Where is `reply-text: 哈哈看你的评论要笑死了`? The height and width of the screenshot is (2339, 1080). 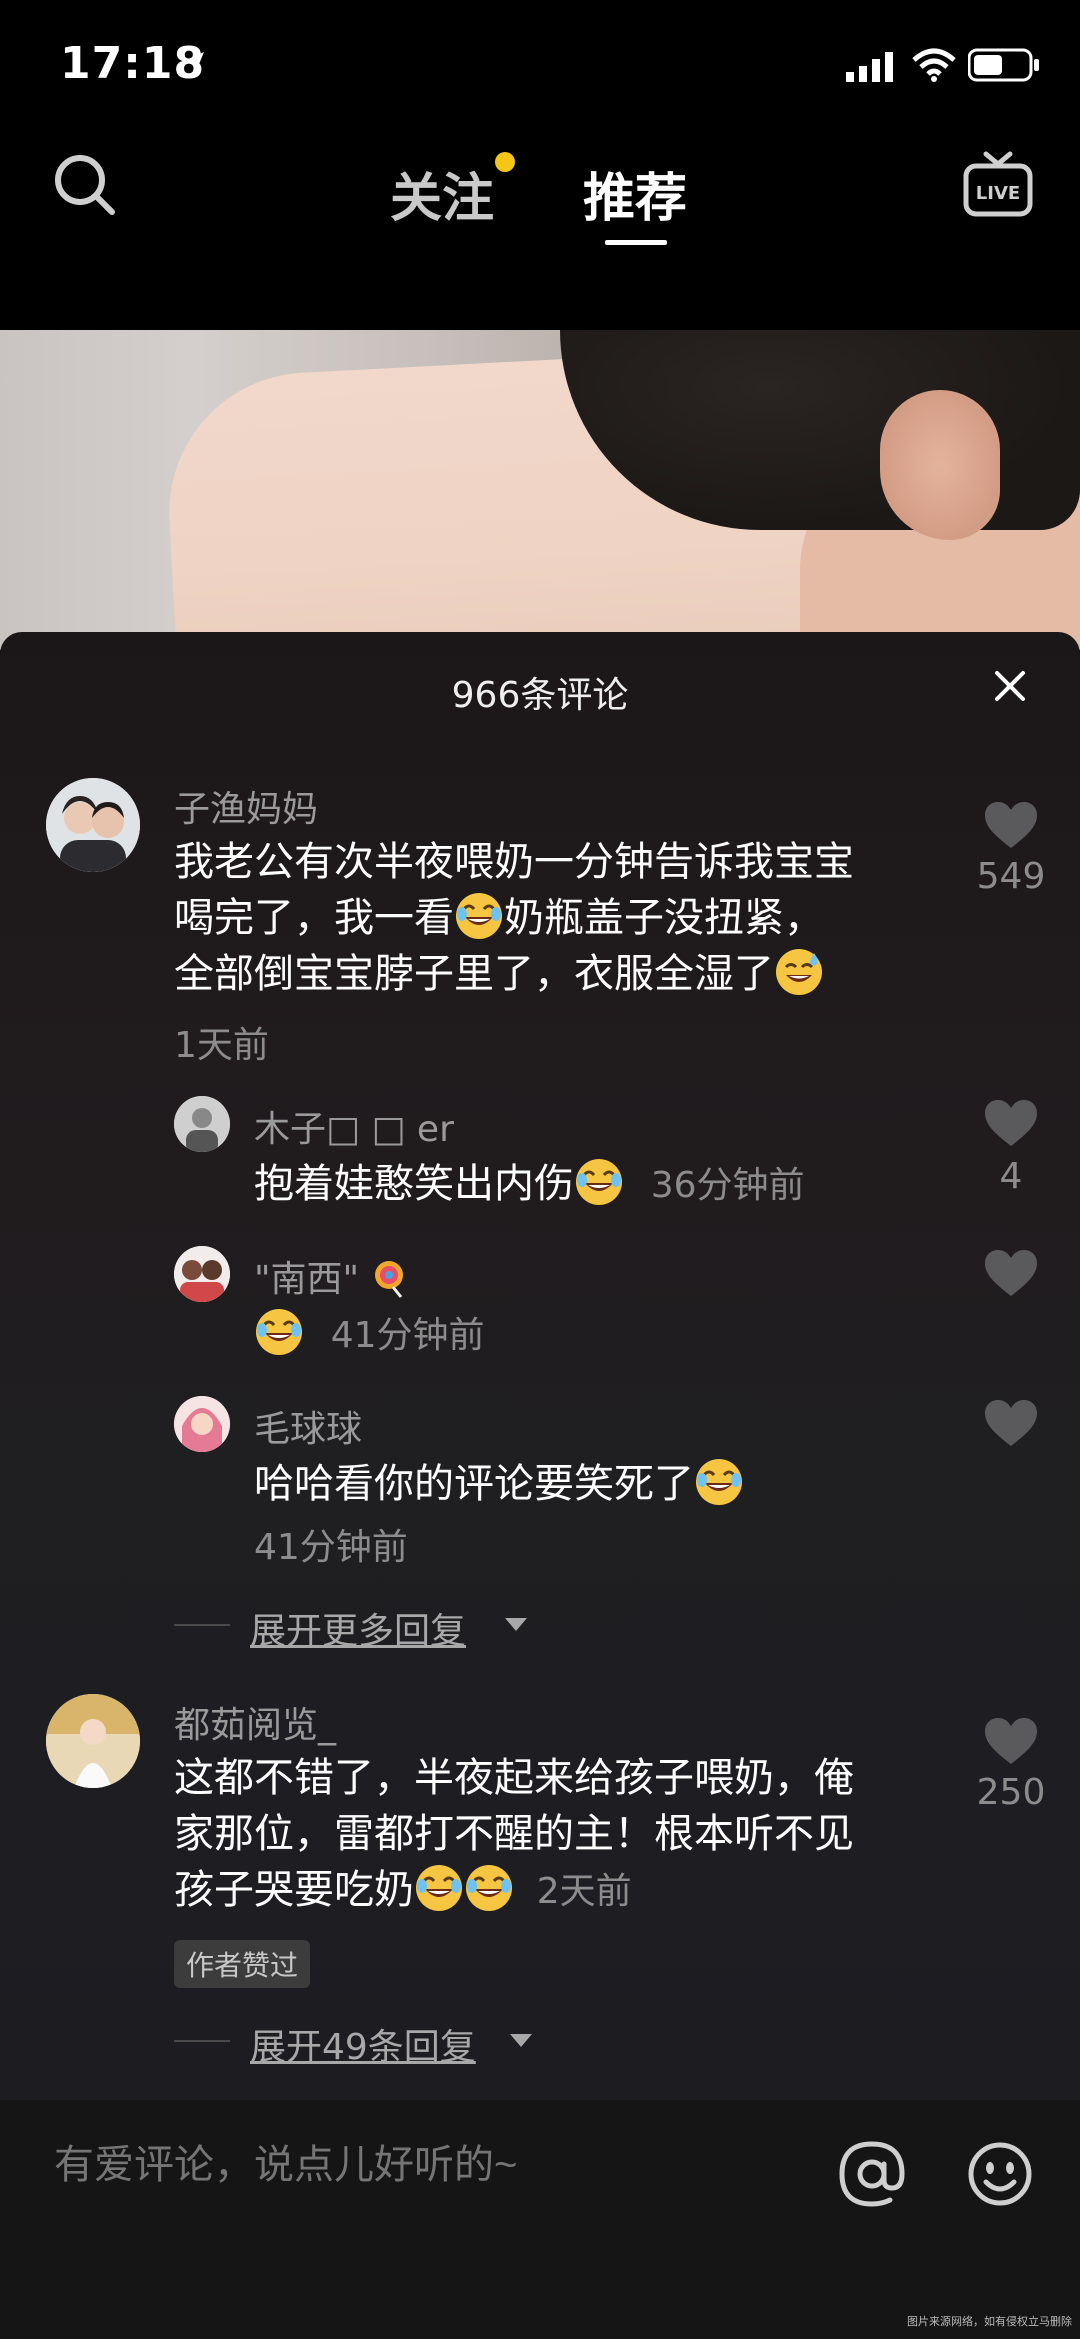 reply-text: 哈哈看你的评论要笑死了 is located at coordinates (594, 1484).